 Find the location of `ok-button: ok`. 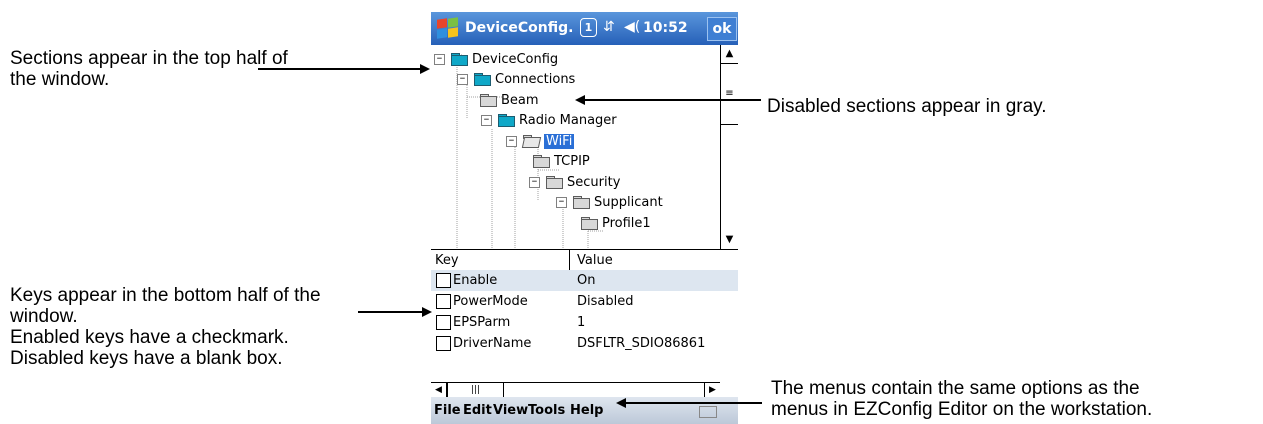

ok-button: ok is located at coordinates (722, 29).